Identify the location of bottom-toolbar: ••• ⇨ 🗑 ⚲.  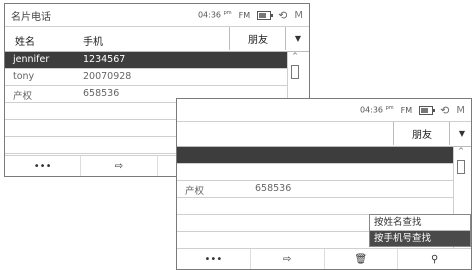
(324, 258).